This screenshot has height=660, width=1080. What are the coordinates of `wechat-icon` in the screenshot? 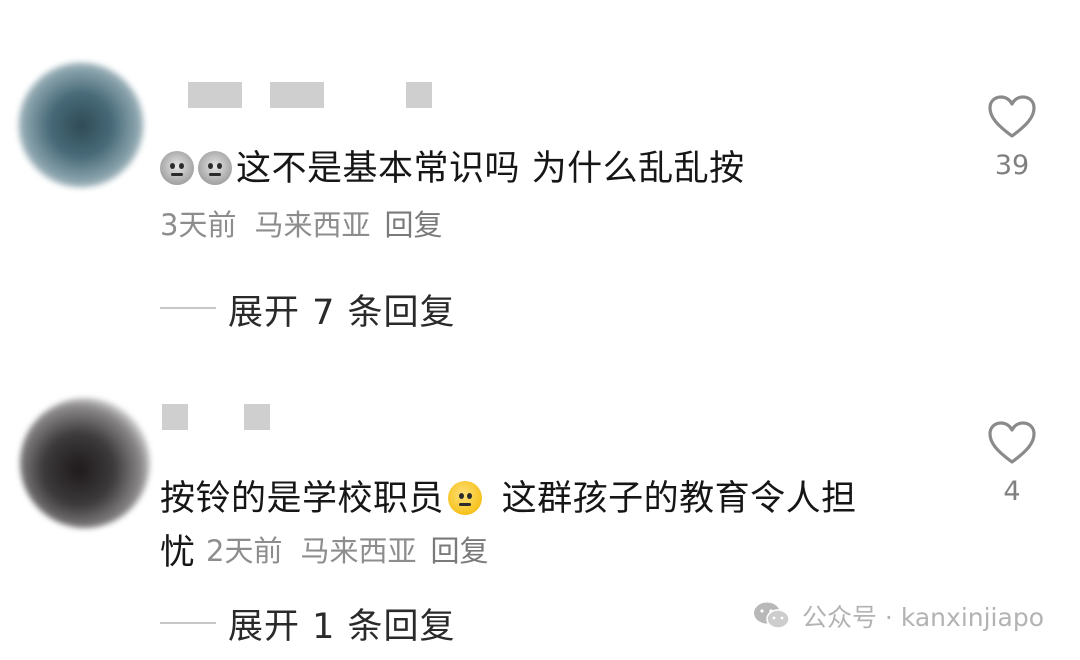 It's located at (772, 619).